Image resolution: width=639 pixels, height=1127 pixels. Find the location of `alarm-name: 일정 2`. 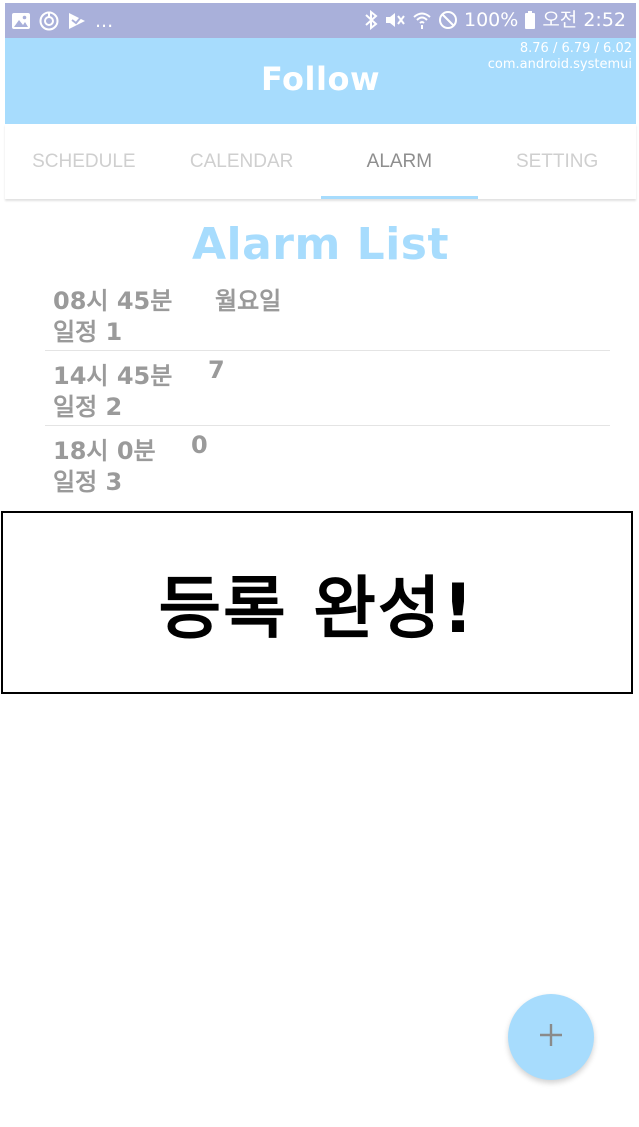

alarm-name: 일정 2 is located at coordinates (88, 407).